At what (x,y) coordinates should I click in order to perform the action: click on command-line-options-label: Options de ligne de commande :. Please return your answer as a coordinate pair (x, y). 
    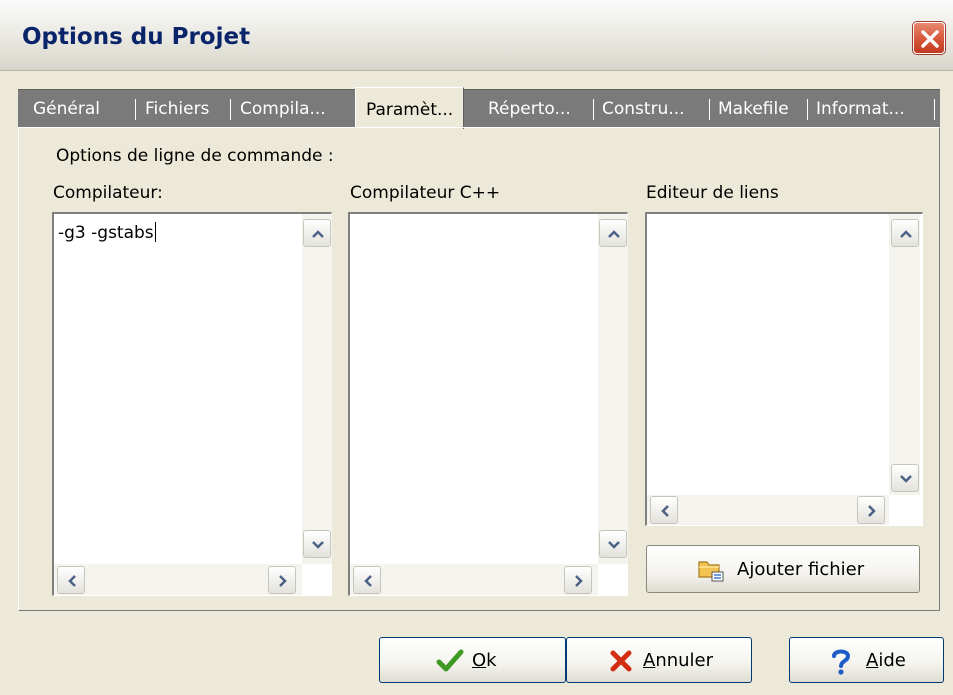
    Looking at the image, I should click on (195, 156).